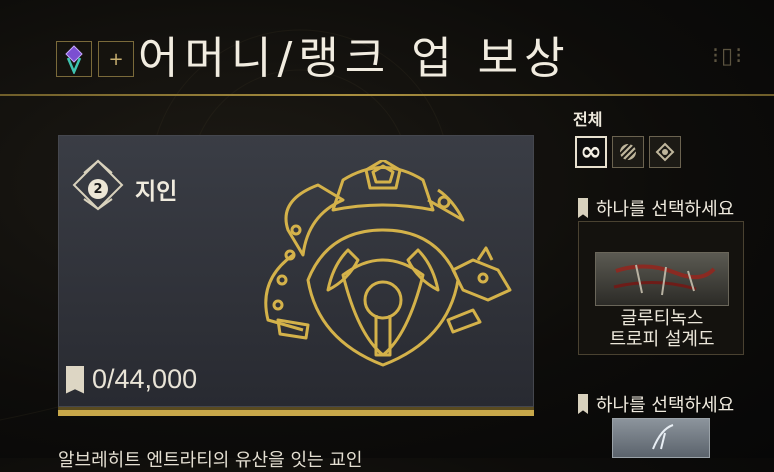 This screenshot has width=774, height=472. What do you see at coordinates (98, 189) in the screenshot?
I see `rank-number: 2` at bounding box center [98, 189].